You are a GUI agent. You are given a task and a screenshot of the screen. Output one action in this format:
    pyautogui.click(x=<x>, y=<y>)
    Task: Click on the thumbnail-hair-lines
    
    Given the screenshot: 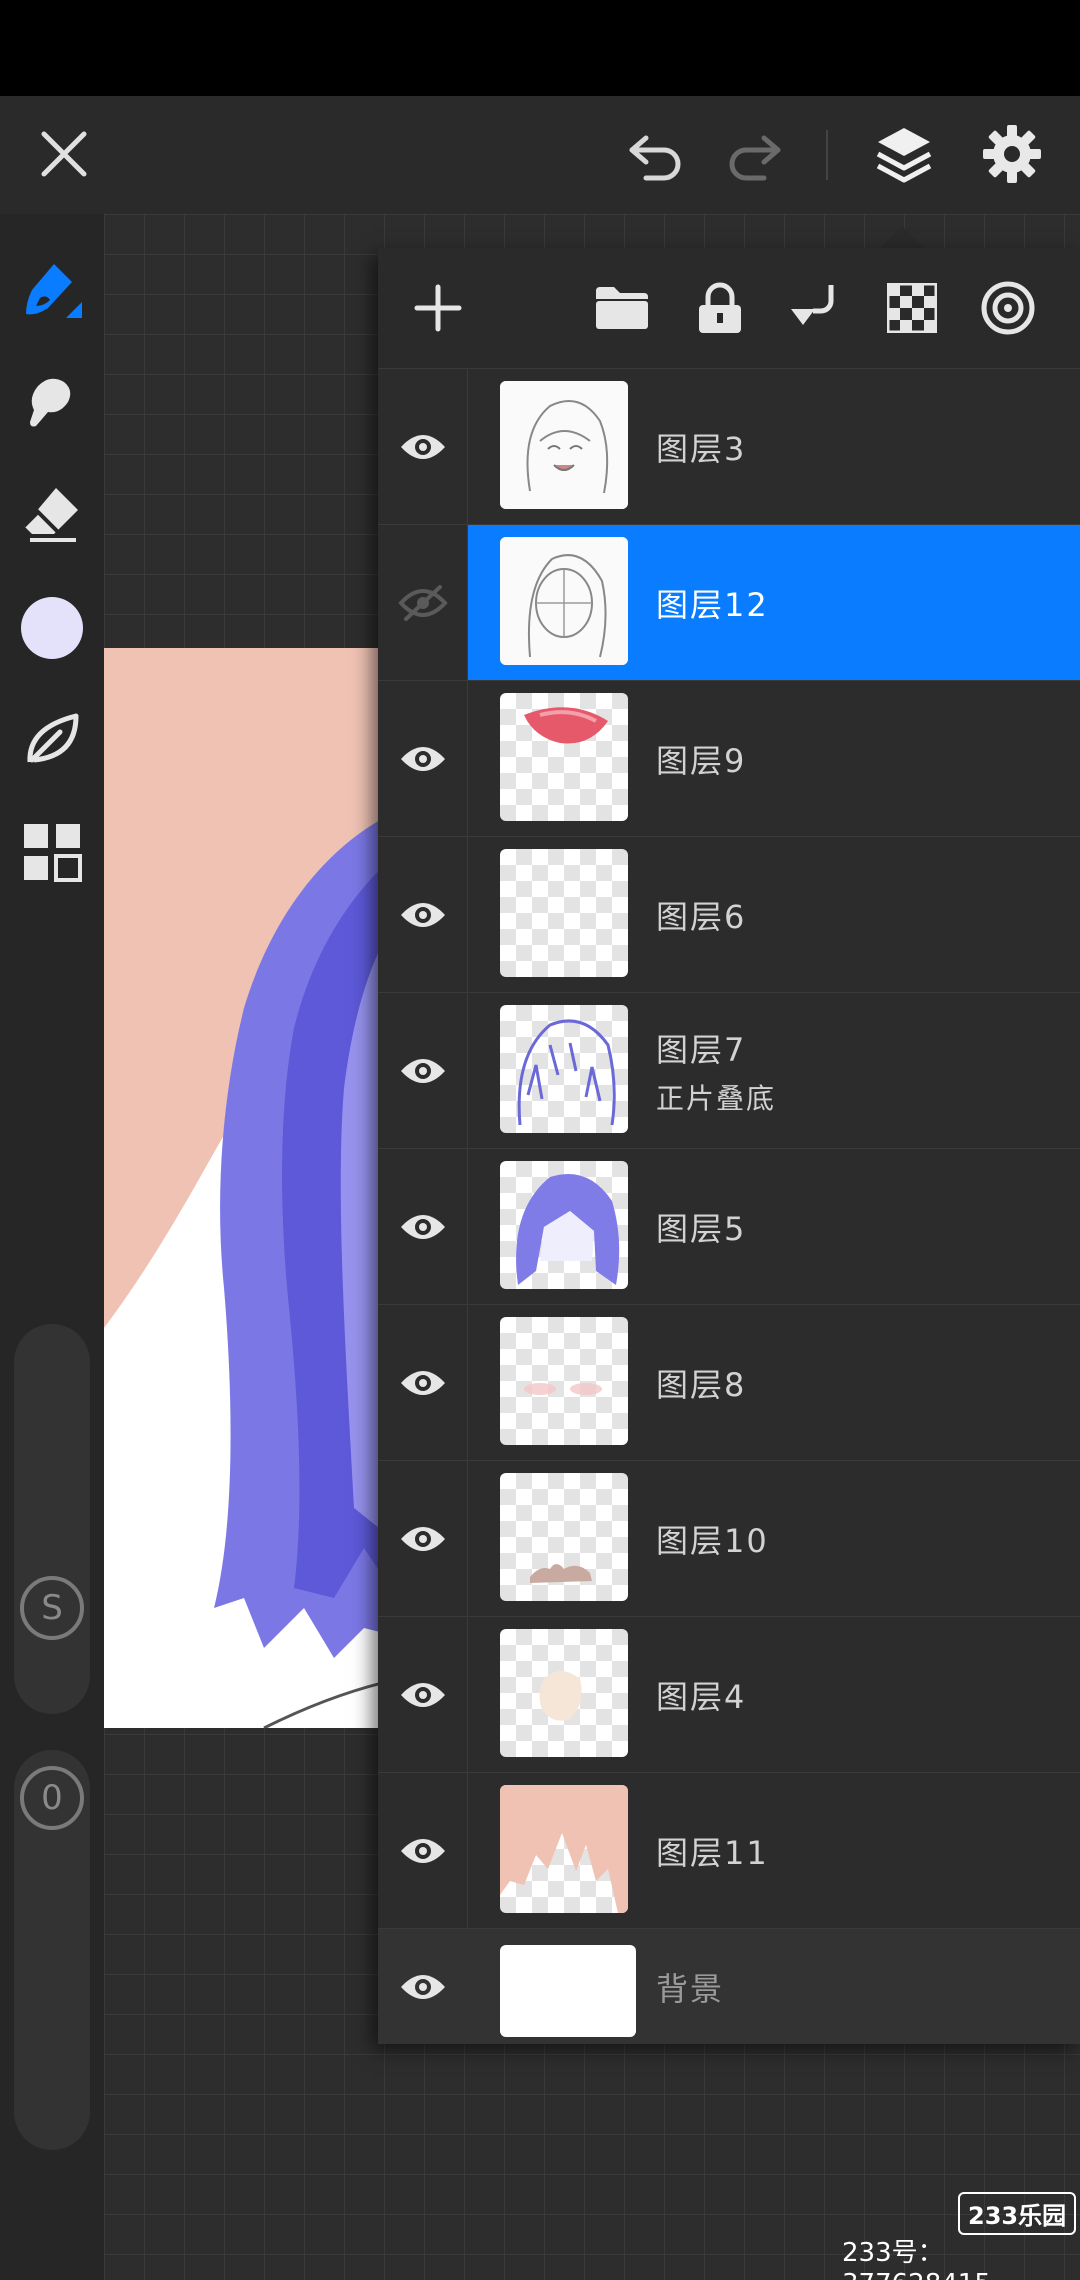 What is the action you would take?
    pyautogui.click(x=566, y=1072)
    